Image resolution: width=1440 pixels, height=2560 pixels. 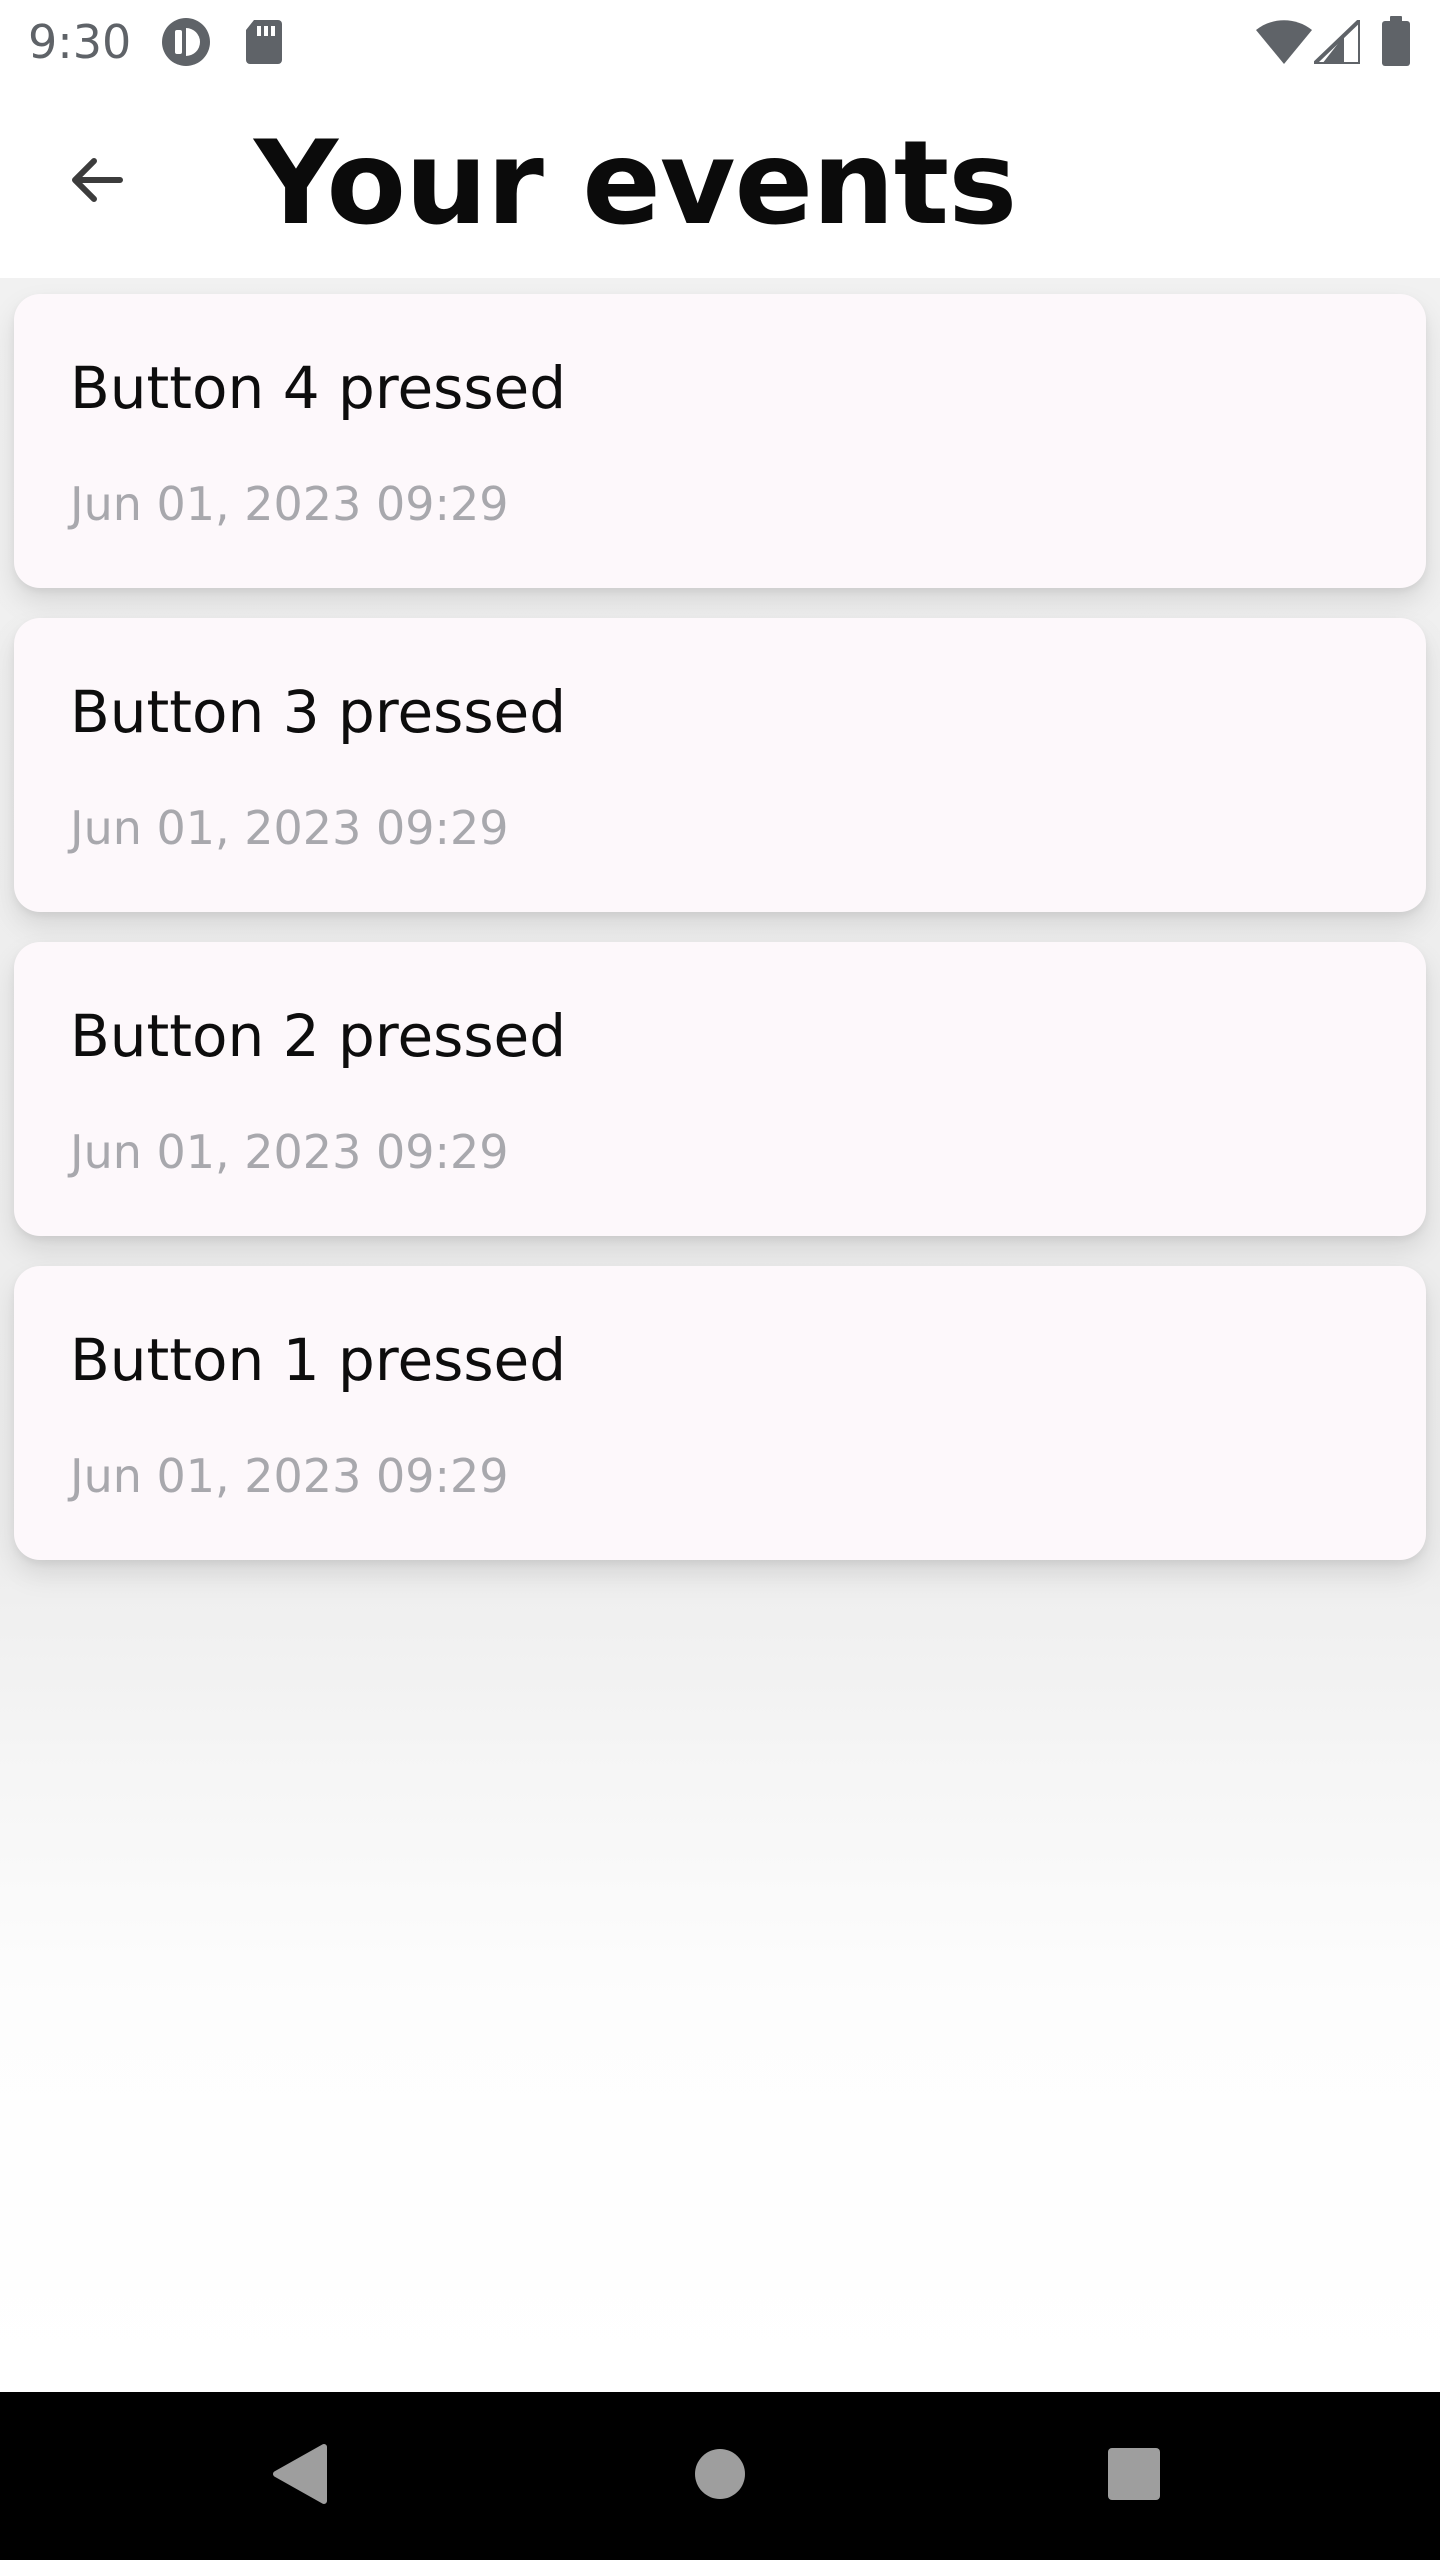 I want to click on nav-back-button, so click(x=300, y=2476).